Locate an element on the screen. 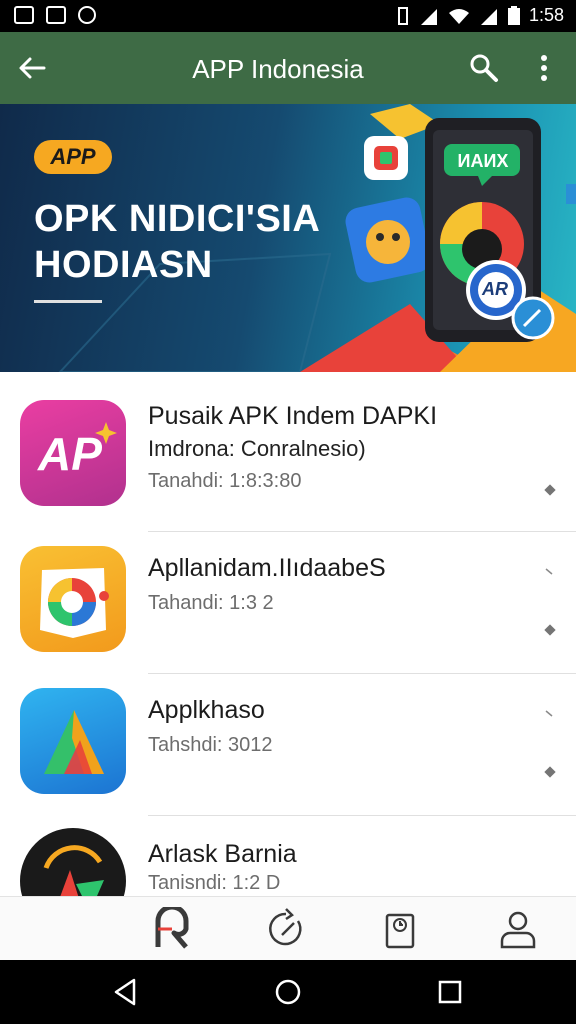 This screenshot has height=1024, width=576. signal-2-icon is located at coordinates (488, 16).